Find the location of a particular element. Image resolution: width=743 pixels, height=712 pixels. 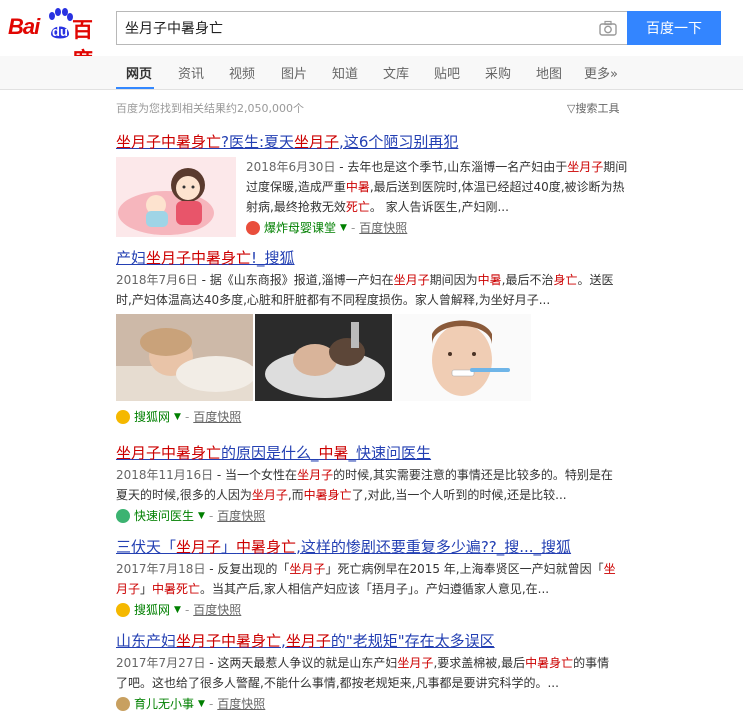

title-text: 山东产妇 is located at coordinates (146, 641).